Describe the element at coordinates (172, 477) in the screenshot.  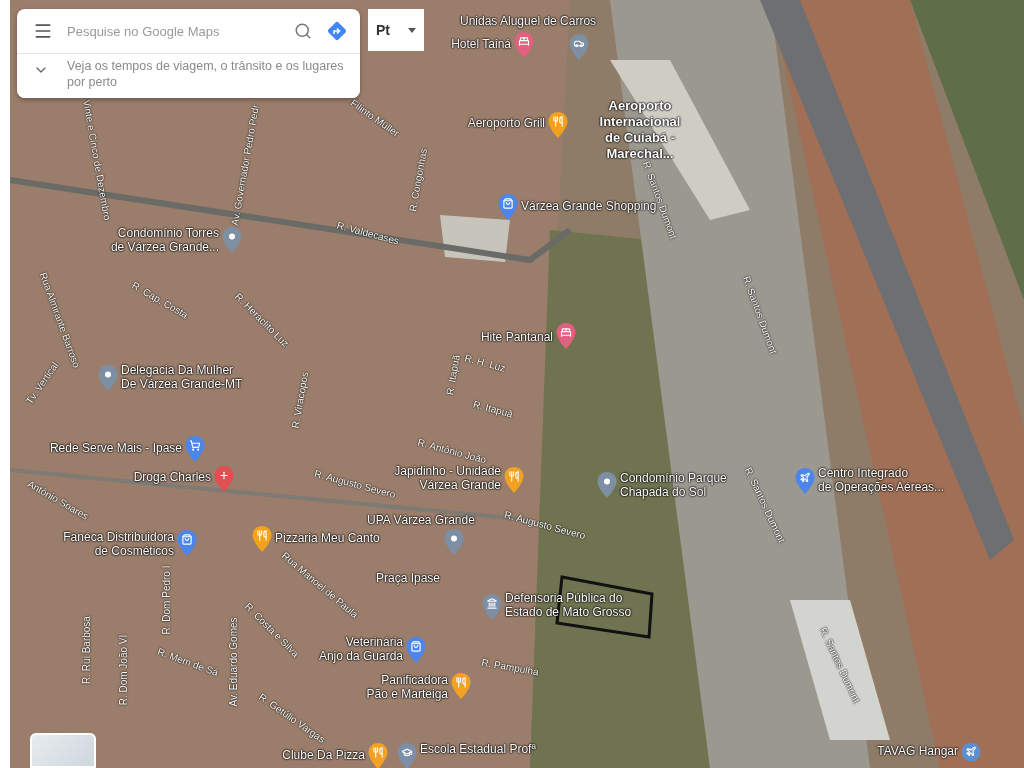
I see `place-label: Droga Charles` at that location.